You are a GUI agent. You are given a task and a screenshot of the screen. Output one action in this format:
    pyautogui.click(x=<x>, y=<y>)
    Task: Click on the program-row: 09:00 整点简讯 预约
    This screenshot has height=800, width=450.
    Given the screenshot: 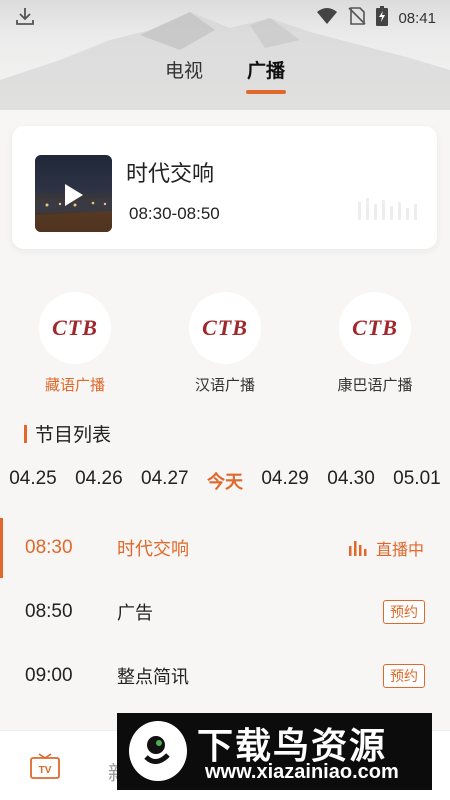 What is the action you would take?
    pyautogui.click(x=225, y=676)
    